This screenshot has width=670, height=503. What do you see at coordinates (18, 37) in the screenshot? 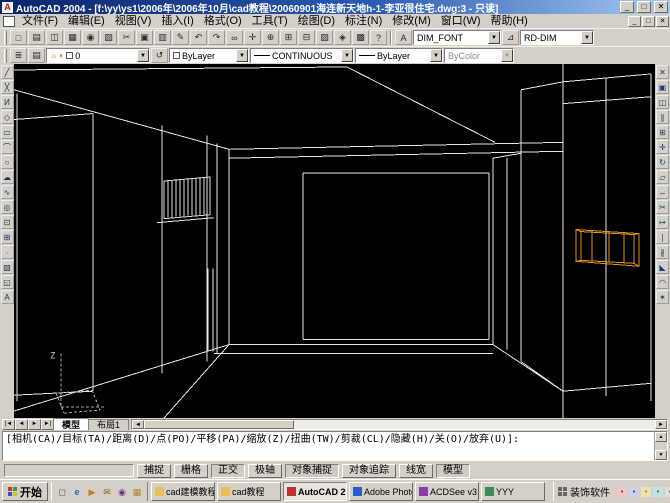
I see `new-button: □` at bounding box center [18, 37].